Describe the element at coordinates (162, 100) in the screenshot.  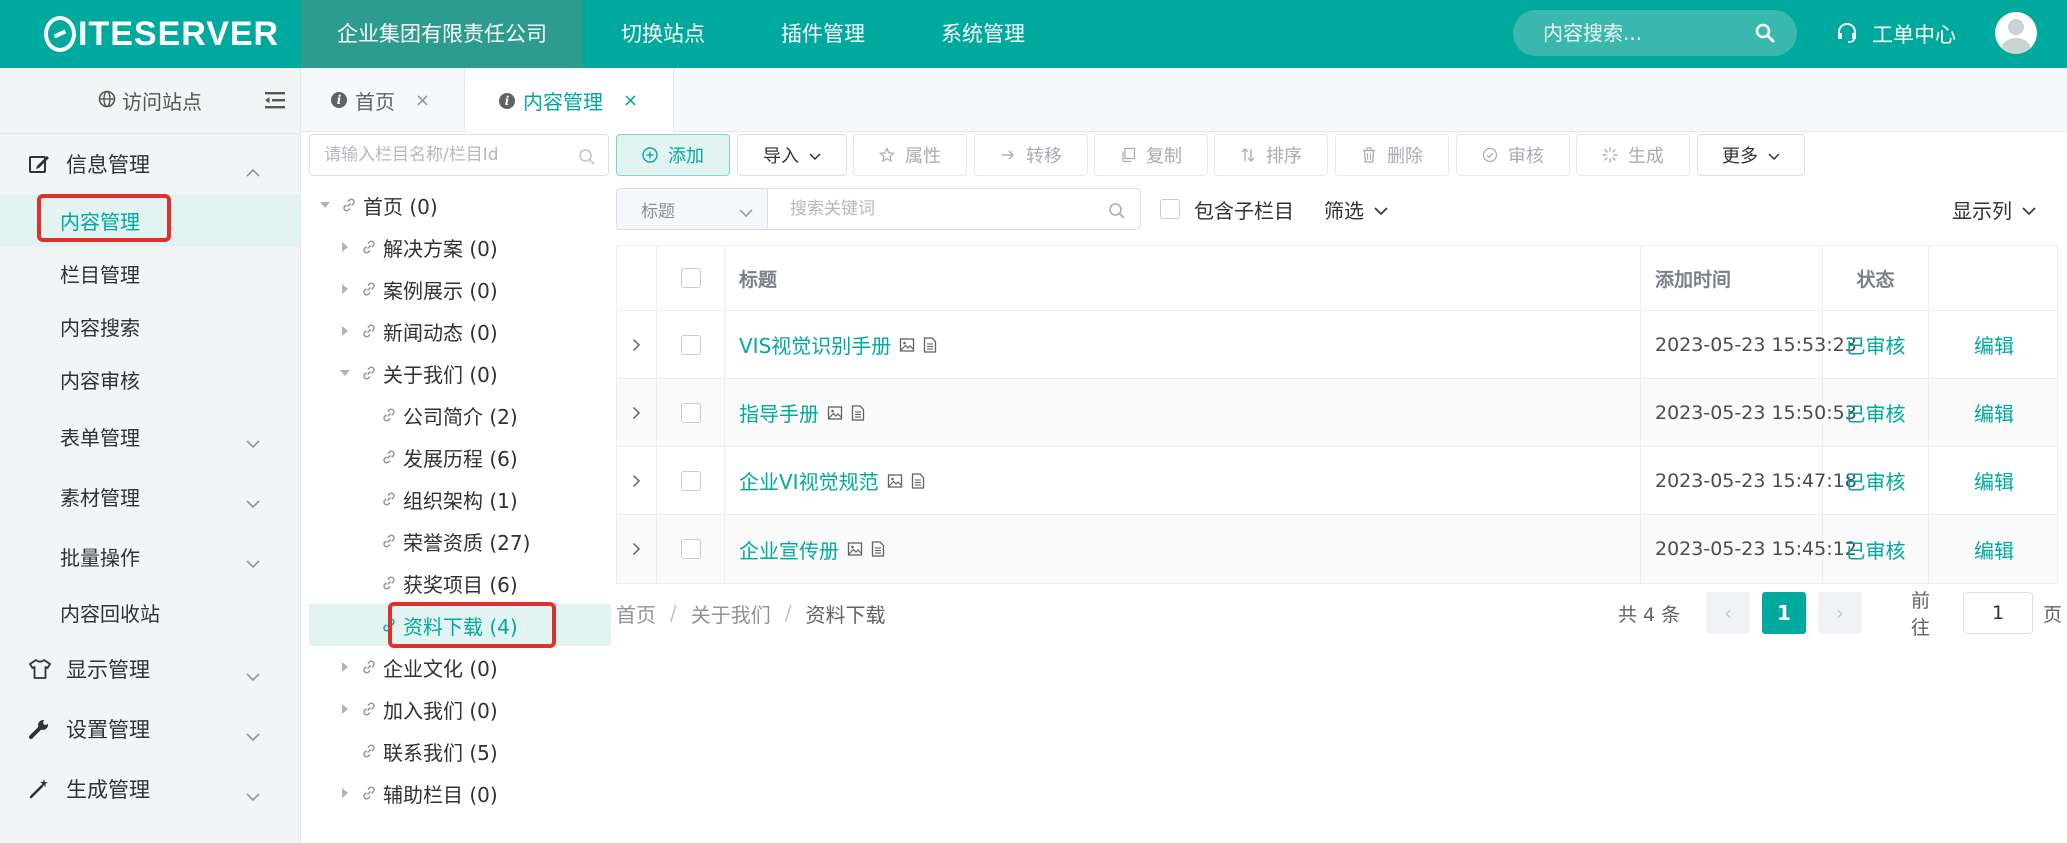
I see `visit-site-link: 访问站点` at that location.